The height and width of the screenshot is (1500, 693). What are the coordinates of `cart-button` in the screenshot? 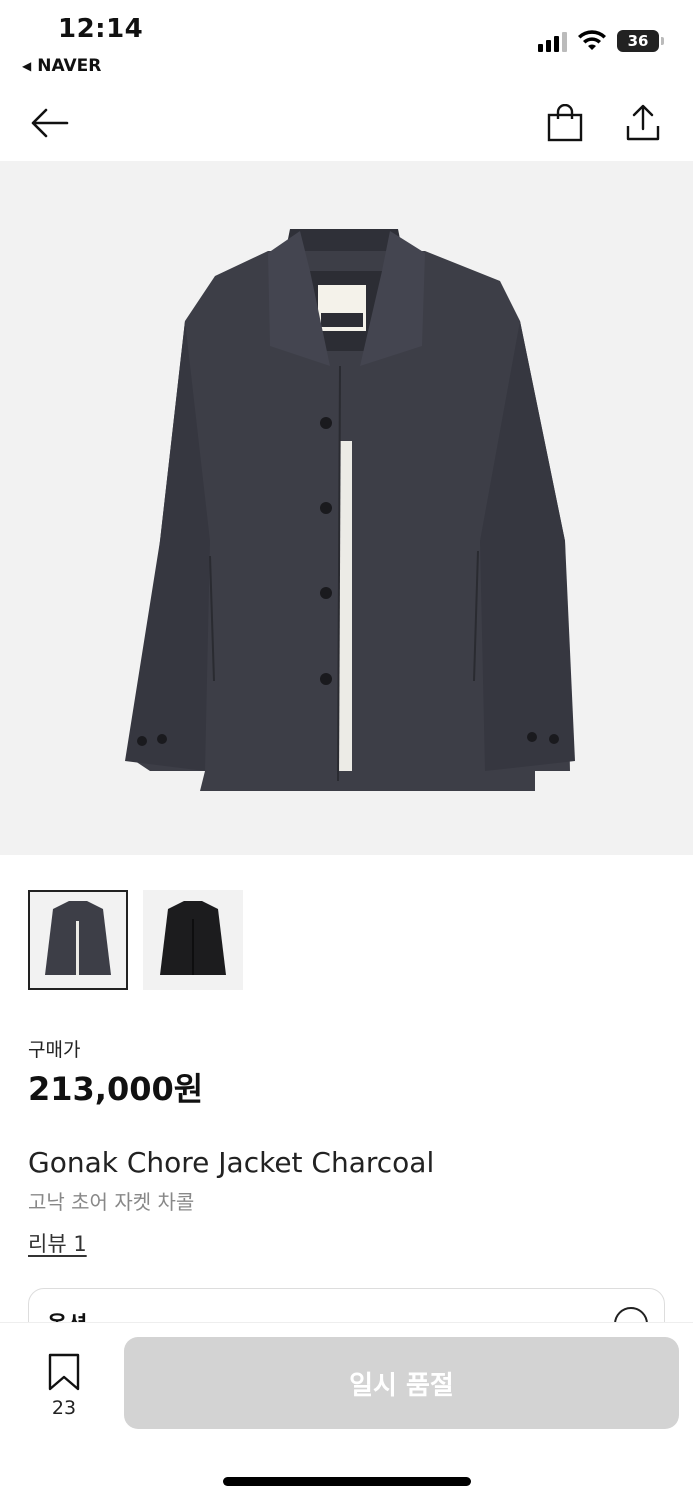 It's located at (565, 123).